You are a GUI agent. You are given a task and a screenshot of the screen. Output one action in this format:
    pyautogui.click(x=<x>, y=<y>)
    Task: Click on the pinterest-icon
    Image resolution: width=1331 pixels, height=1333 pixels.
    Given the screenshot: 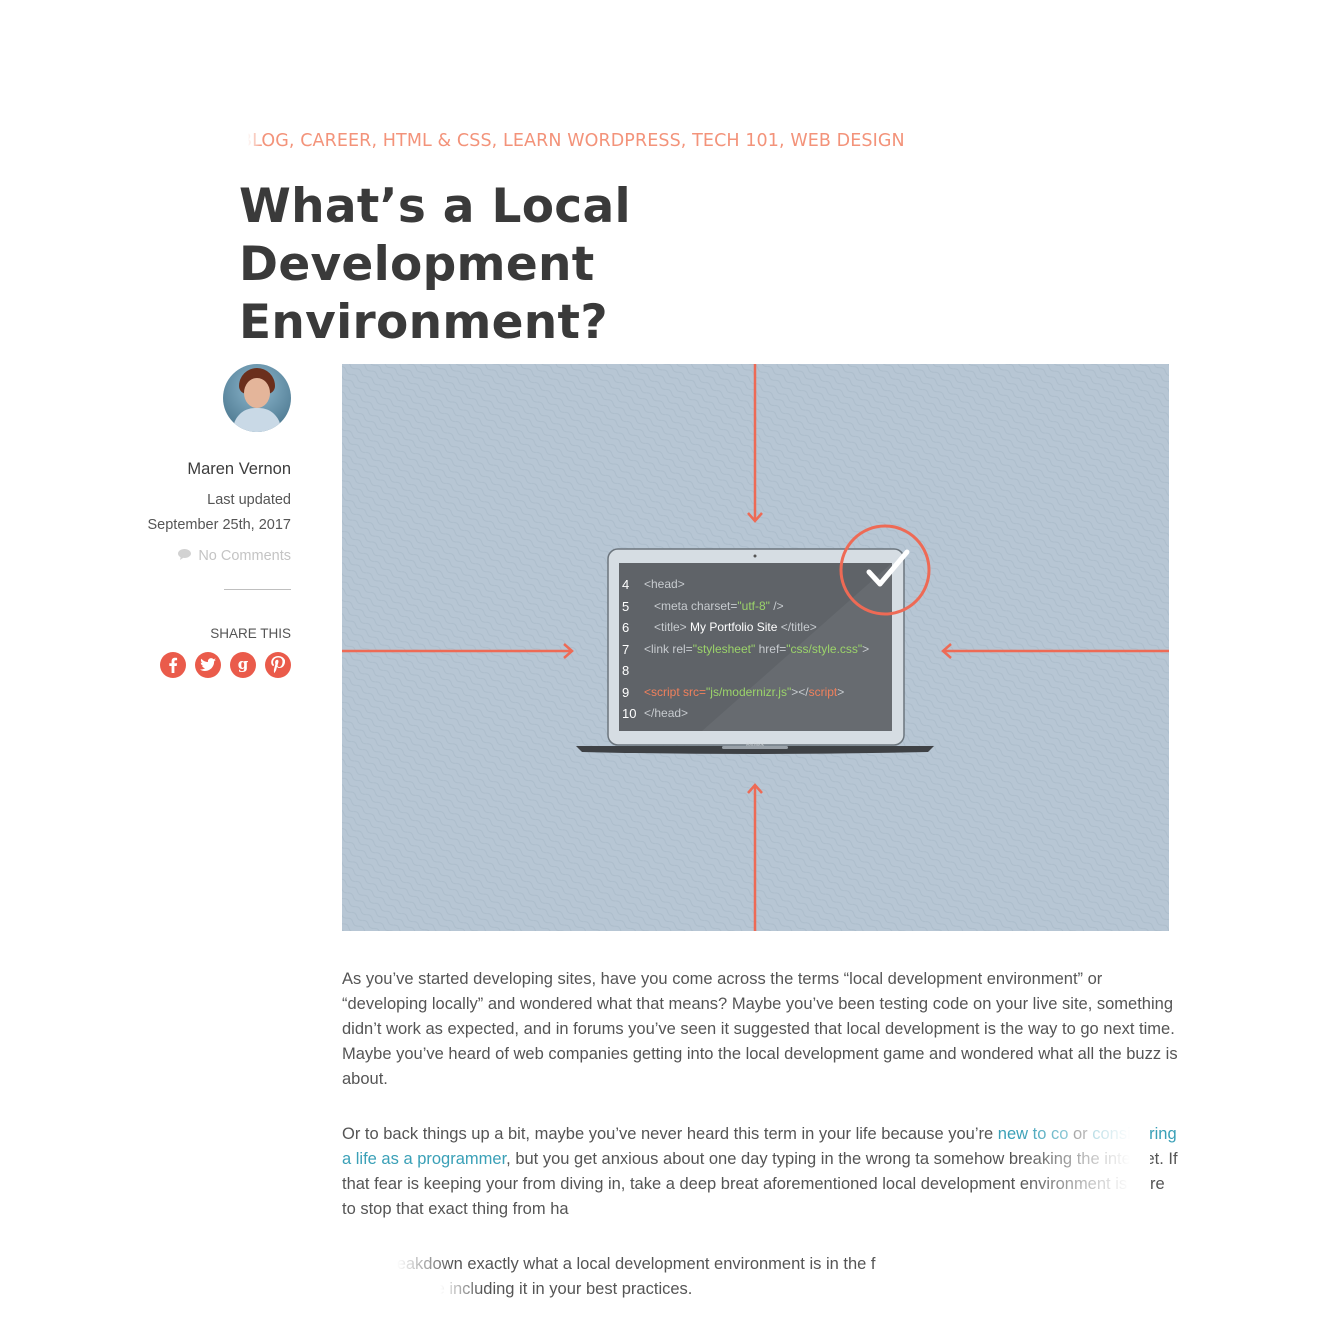 What is the action you would take?
    pyautogui.click(x=278, y=664)
    